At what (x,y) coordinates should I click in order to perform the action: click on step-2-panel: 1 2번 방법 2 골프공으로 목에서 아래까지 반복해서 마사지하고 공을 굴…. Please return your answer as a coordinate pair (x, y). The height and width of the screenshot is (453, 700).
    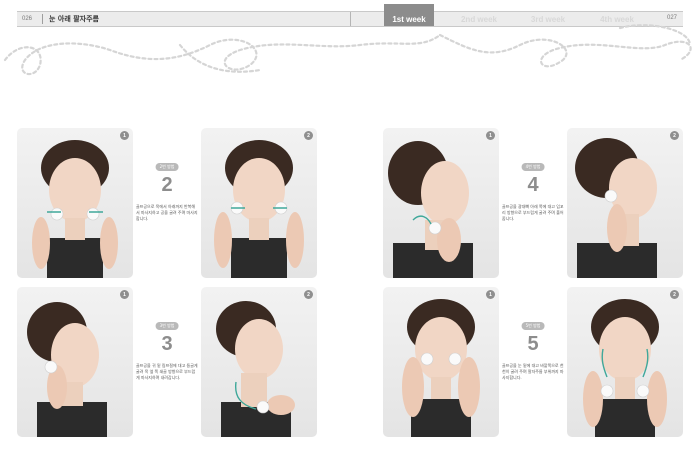
    Looking at the image, I should click on (167, 203).